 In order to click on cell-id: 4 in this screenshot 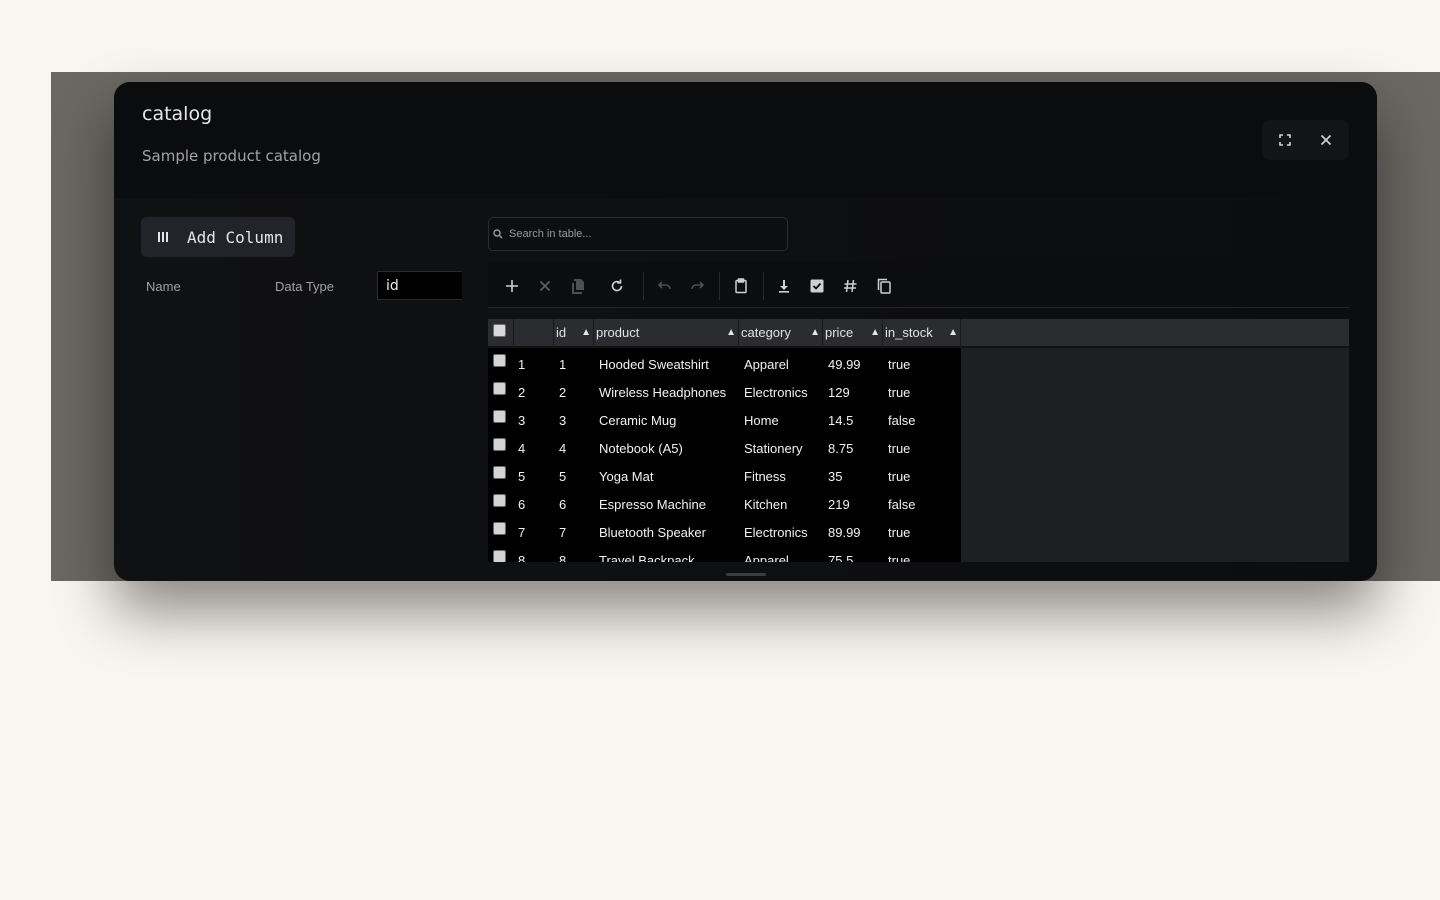, I will do `click(562, 448)`.